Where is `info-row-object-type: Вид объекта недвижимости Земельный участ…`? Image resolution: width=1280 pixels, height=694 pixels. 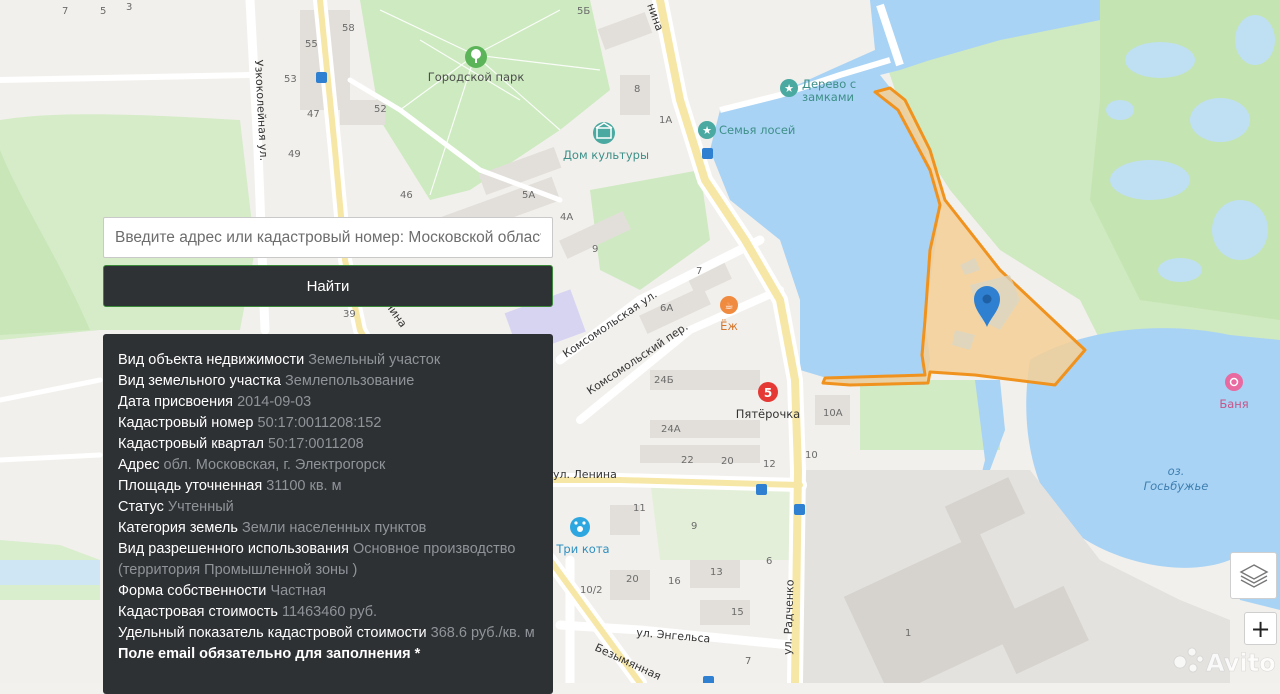 info-row-object-type: Вид объекта недвижимости Земельный участ… is located at coordinates (279, 360).